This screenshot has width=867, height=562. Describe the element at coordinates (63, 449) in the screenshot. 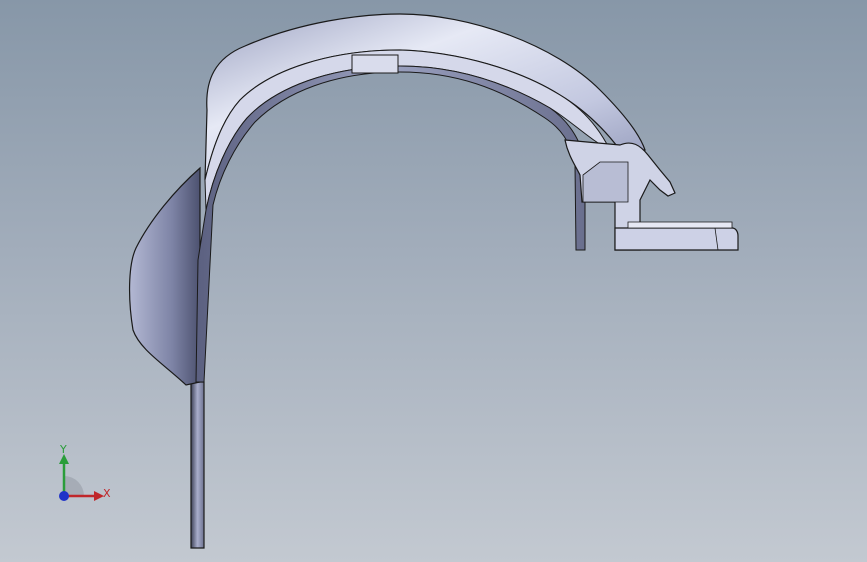

I see `y-axis-label: Y` at that location.